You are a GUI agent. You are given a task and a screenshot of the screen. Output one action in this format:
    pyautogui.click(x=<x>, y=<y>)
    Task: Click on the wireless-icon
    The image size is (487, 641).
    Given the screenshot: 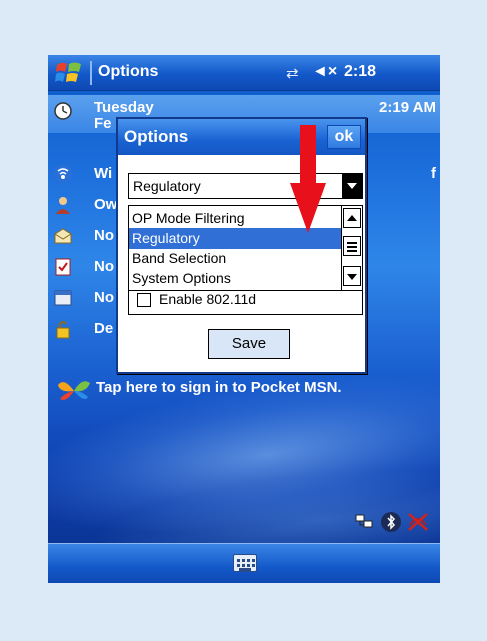 What is the action you would take?
    pyautogui.click(x=63, y=174)
    